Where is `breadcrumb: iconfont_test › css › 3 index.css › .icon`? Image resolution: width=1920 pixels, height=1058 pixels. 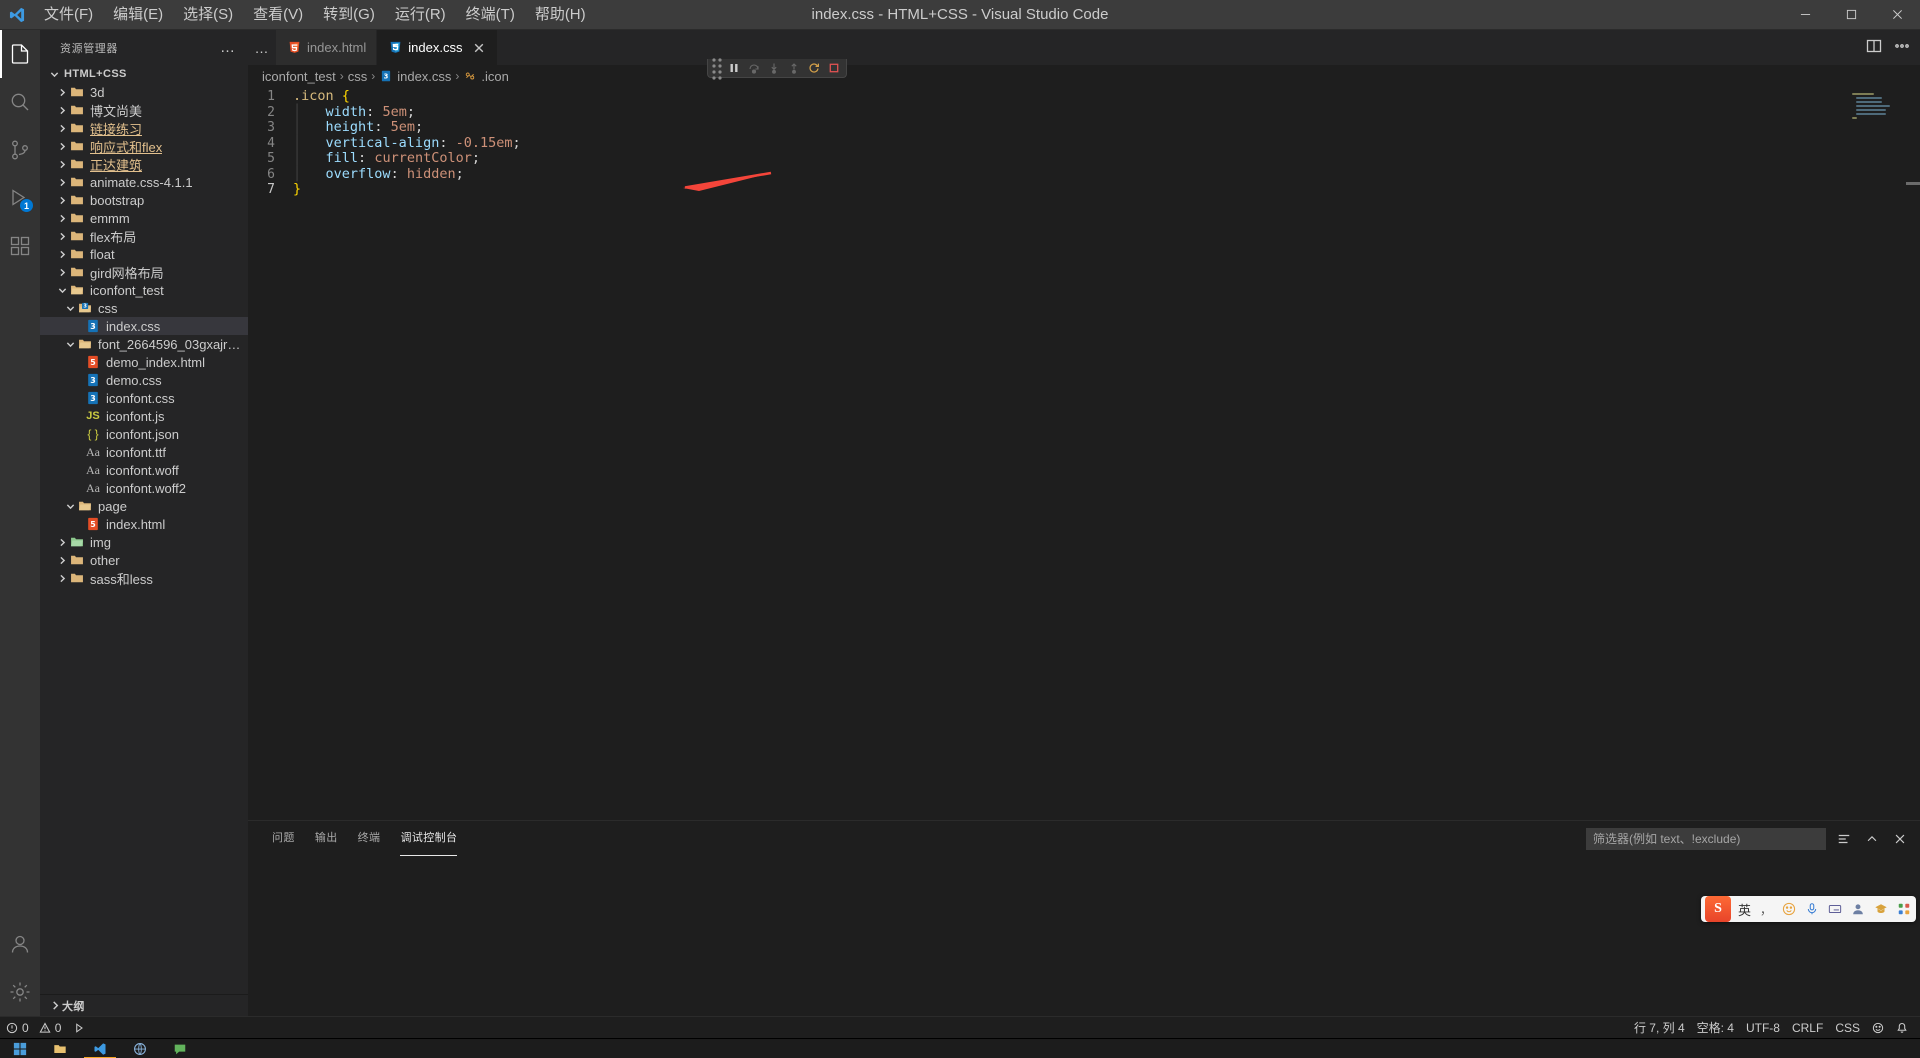 breadcrumb: iconfont_test › css › 3 index.css › .icon is located at coordinates (1084, 76).